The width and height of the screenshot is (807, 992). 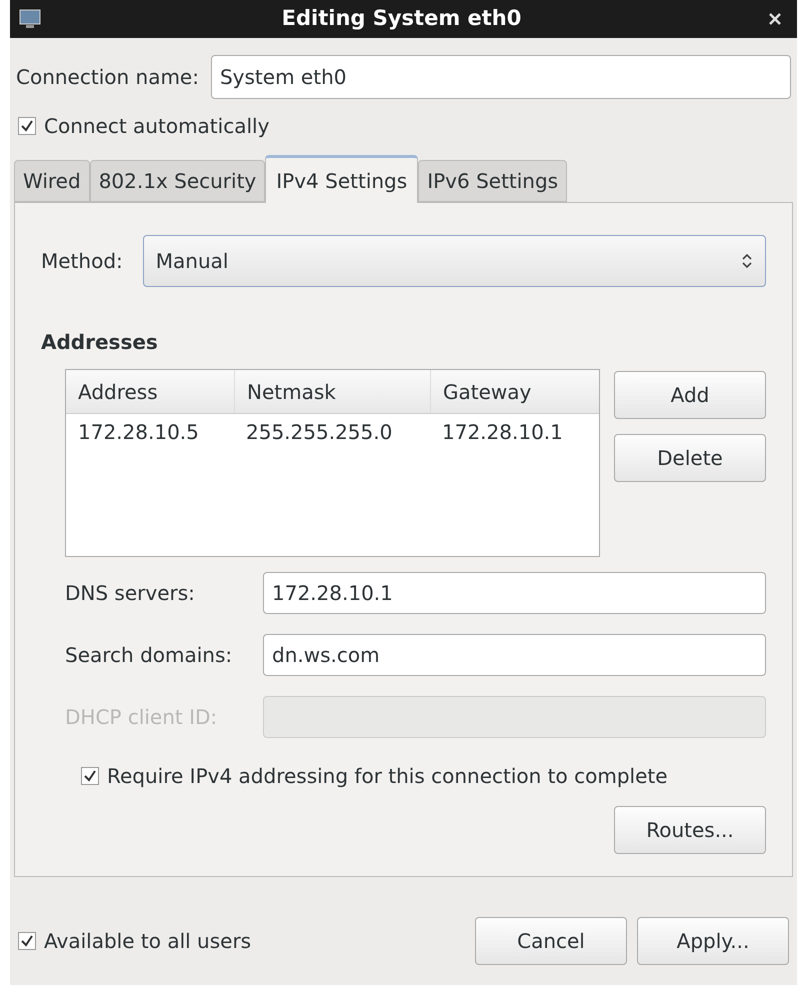 What do you see at coordinates (157, 126) in the screenshot?
I see `checkbox-label: Connect automatically` at bounding box center [157, 126].